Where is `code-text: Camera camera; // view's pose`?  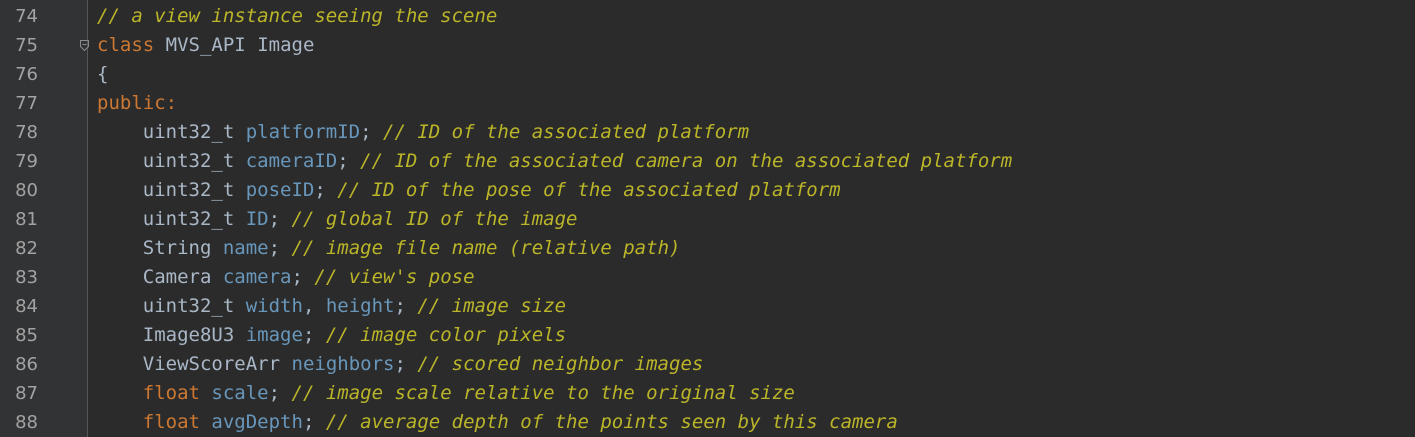
code-text: Camera camera; // view's pose is located at coordinates (286, 277).